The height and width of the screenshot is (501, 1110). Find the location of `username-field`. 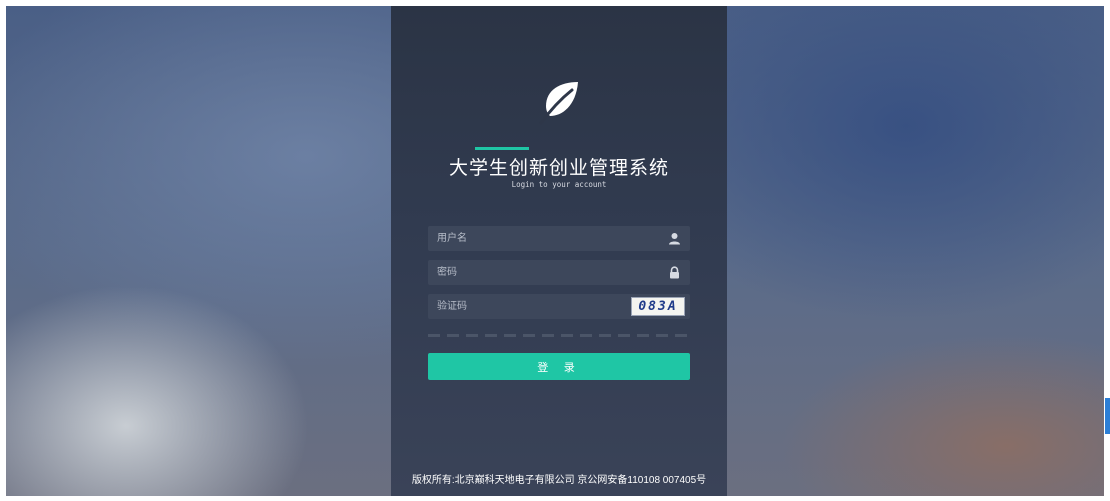

username-field is located at coordinates (559, 238).